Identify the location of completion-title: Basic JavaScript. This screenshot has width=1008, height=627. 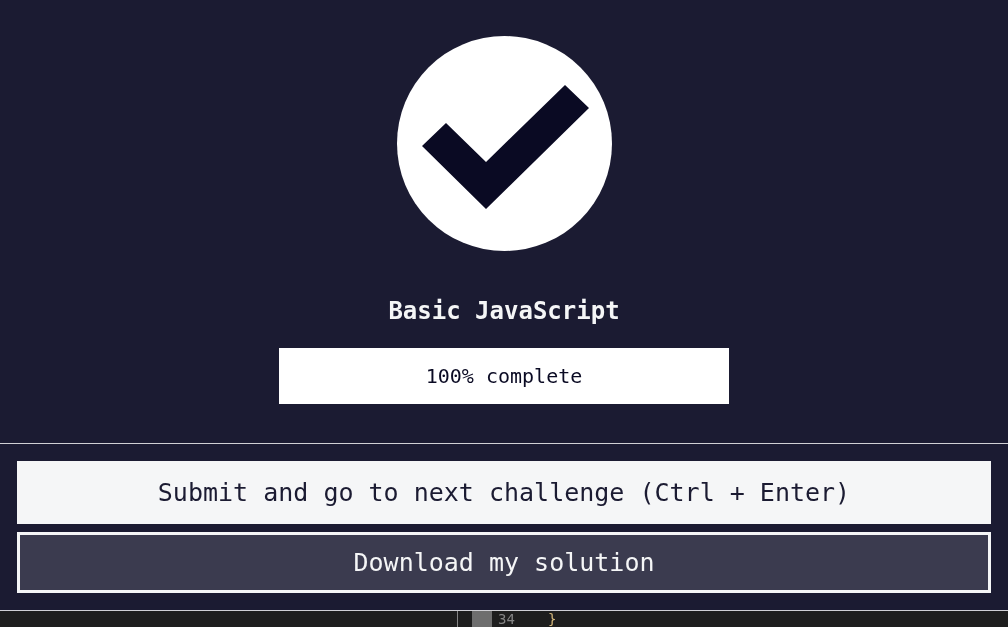
(504, 311).